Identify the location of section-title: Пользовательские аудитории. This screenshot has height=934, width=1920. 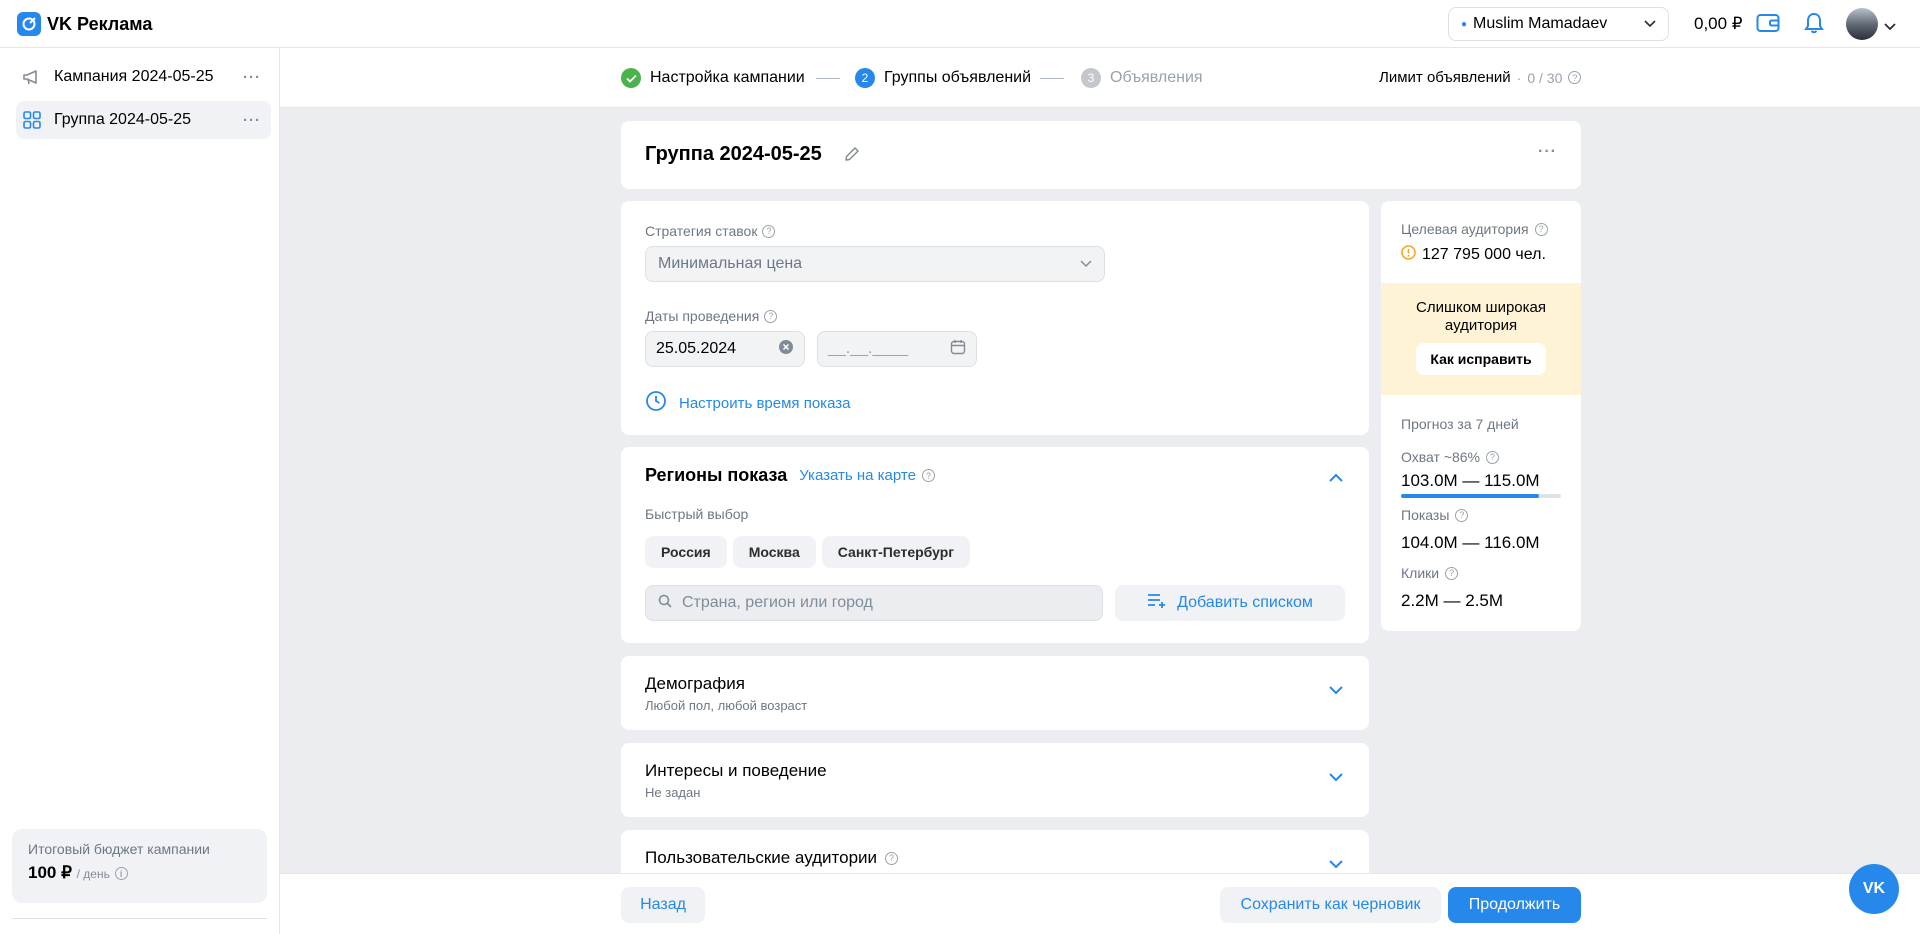
(761, 857).